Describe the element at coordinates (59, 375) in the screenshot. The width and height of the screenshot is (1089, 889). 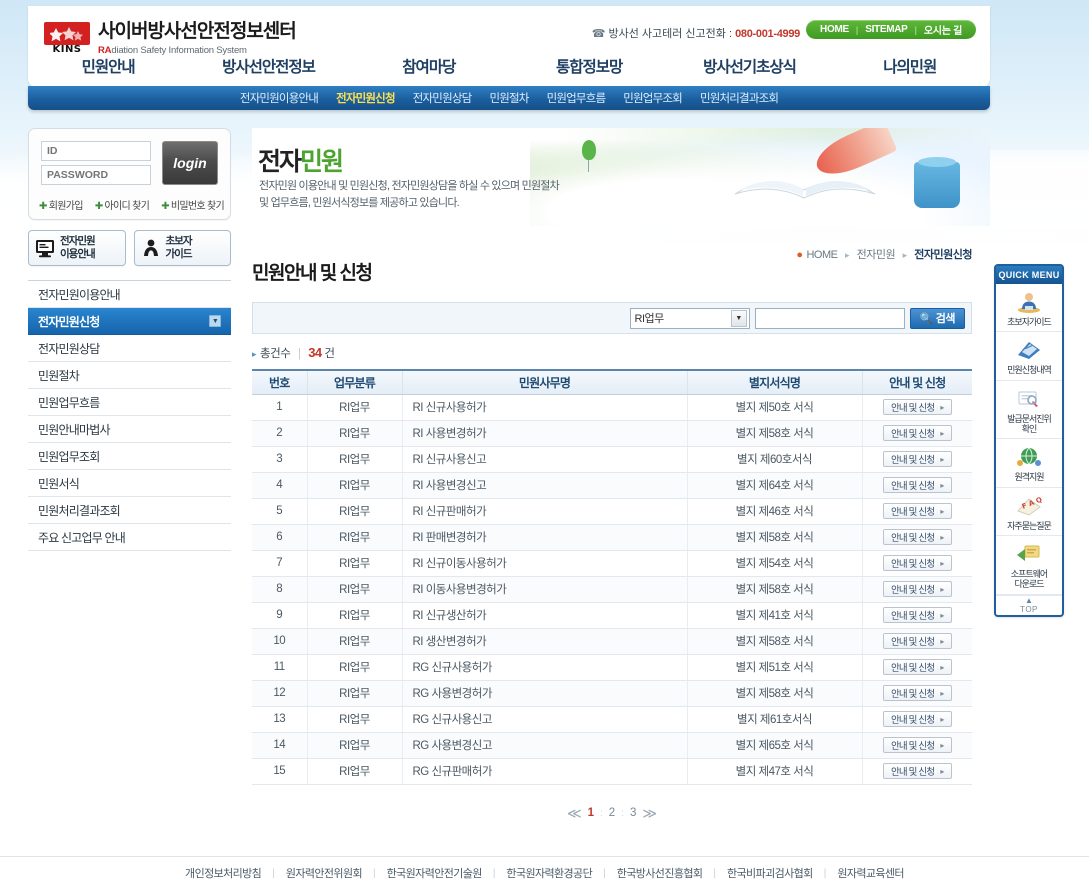
I see `sidebar-item-label: 민원절차` at that location.